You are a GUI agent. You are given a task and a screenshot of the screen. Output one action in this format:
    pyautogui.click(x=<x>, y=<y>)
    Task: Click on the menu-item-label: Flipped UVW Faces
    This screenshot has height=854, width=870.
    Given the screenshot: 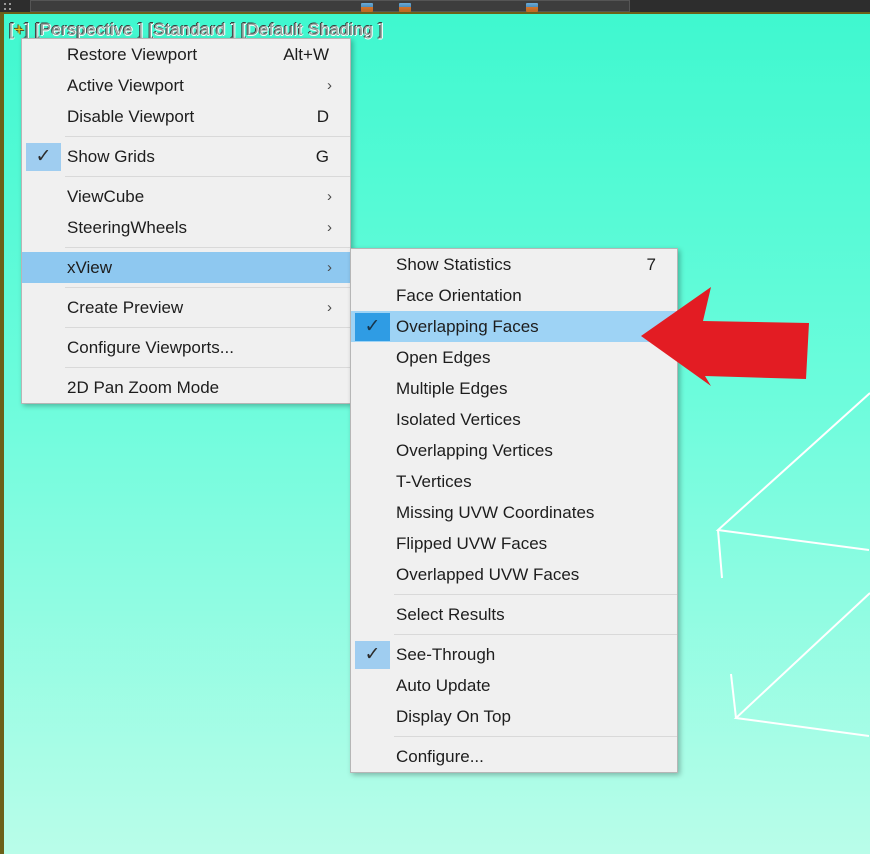 What is the action you would take?
    pyautogui.click(x=472, y=543)
    